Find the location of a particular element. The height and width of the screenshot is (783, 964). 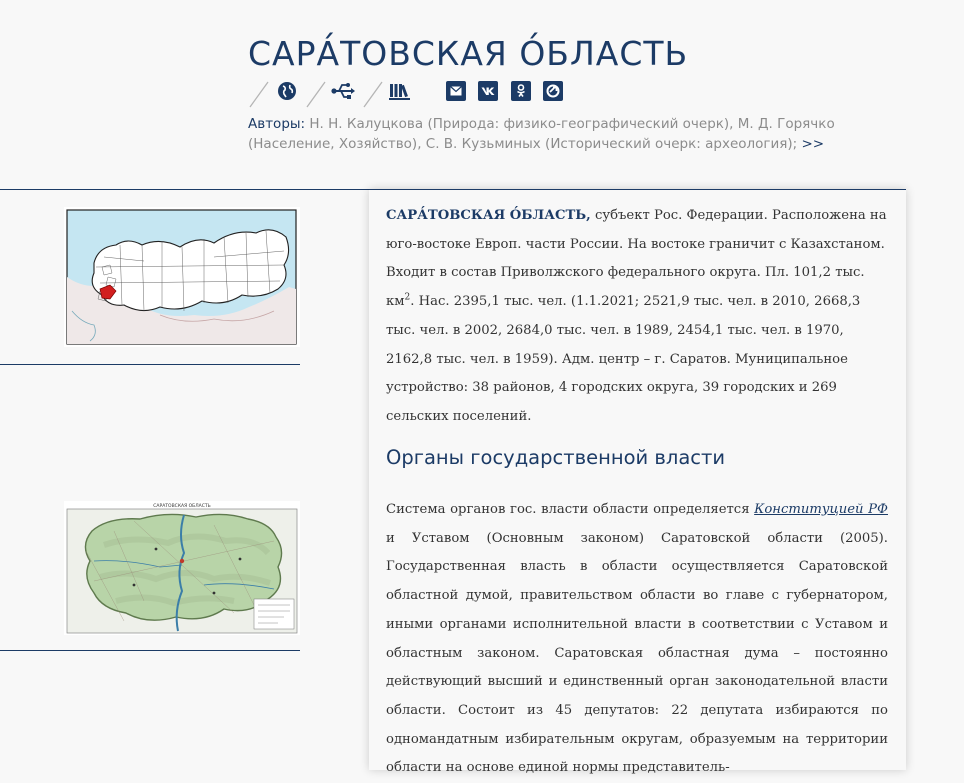

russia-map-image is located at coordinates (181, 277).